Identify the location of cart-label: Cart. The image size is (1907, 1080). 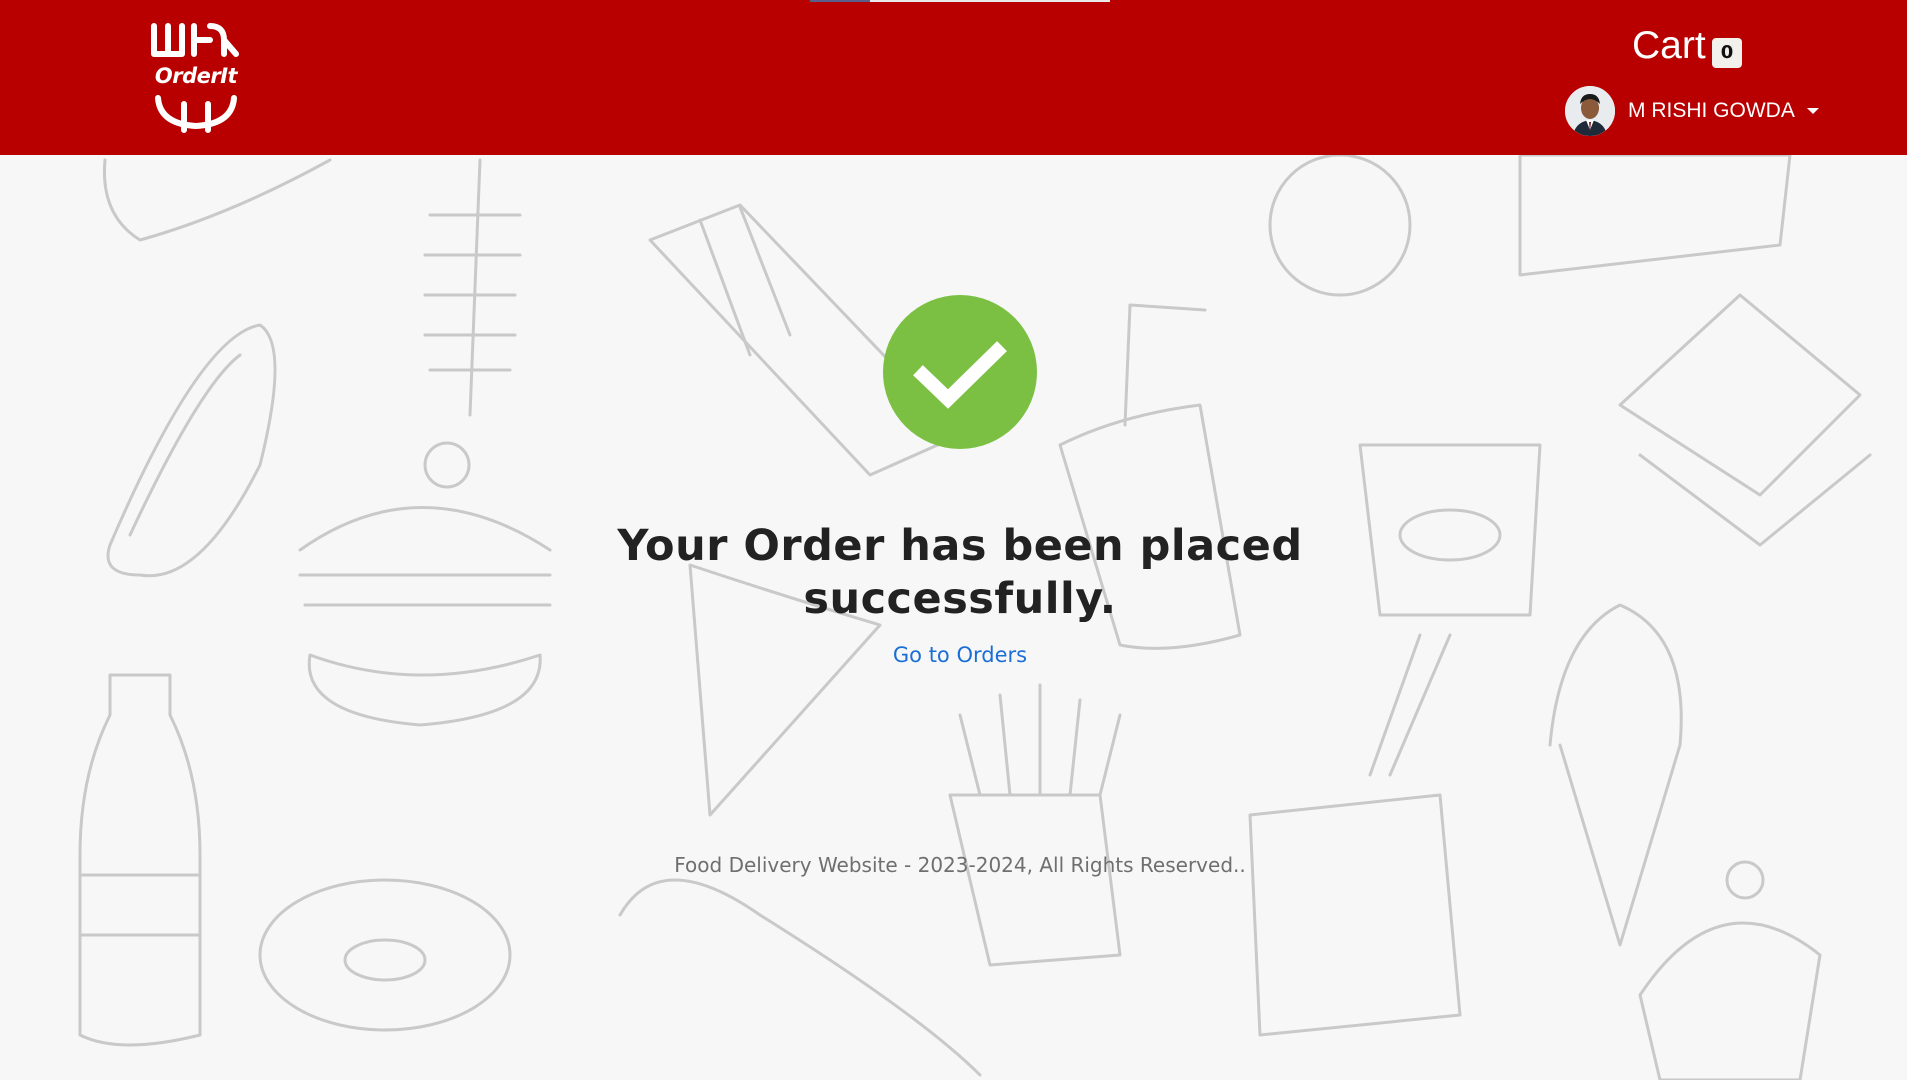
(1669, 45).